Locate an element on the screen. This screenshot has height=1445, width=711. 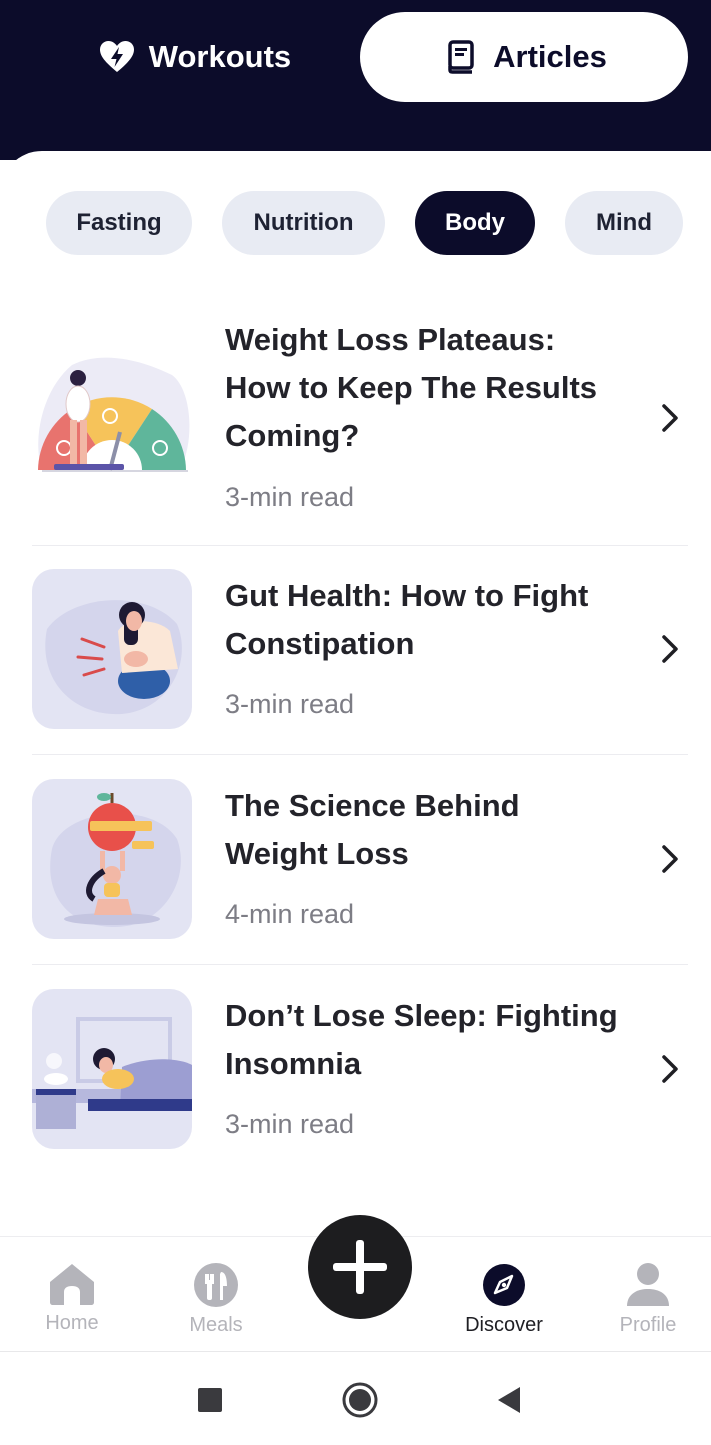
article-title-line: How to Keep The Results is located at coordinates (411, 387).